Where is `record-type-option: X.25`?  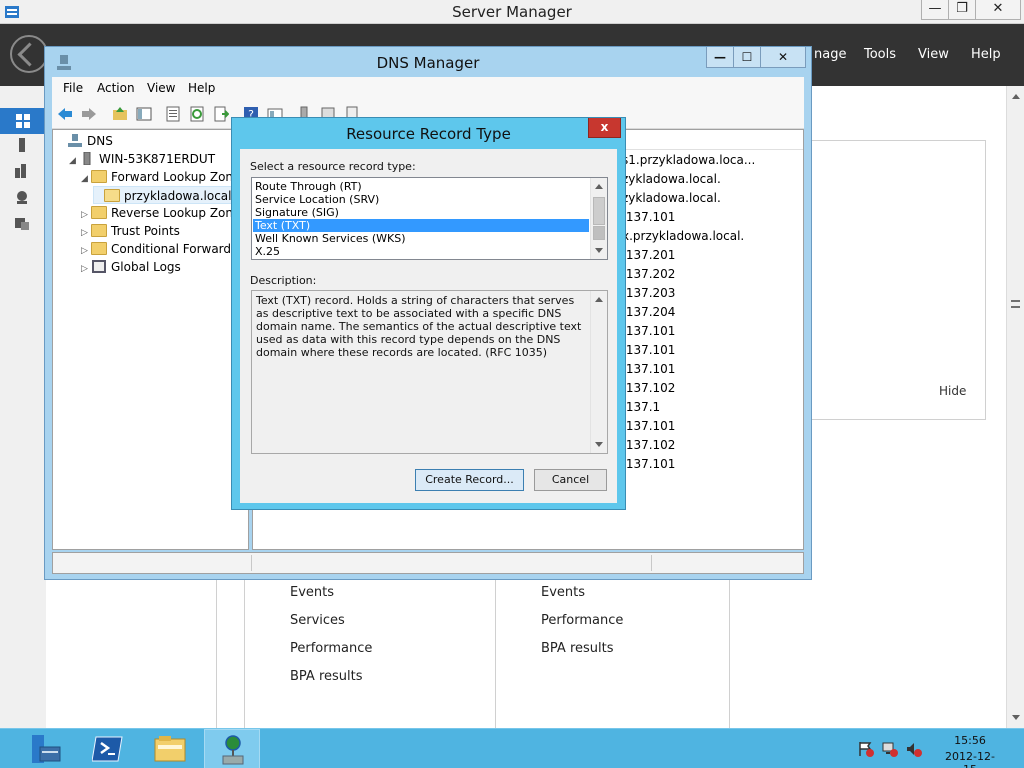
record-type-option: X.25 is located at coordinates (421, 251).